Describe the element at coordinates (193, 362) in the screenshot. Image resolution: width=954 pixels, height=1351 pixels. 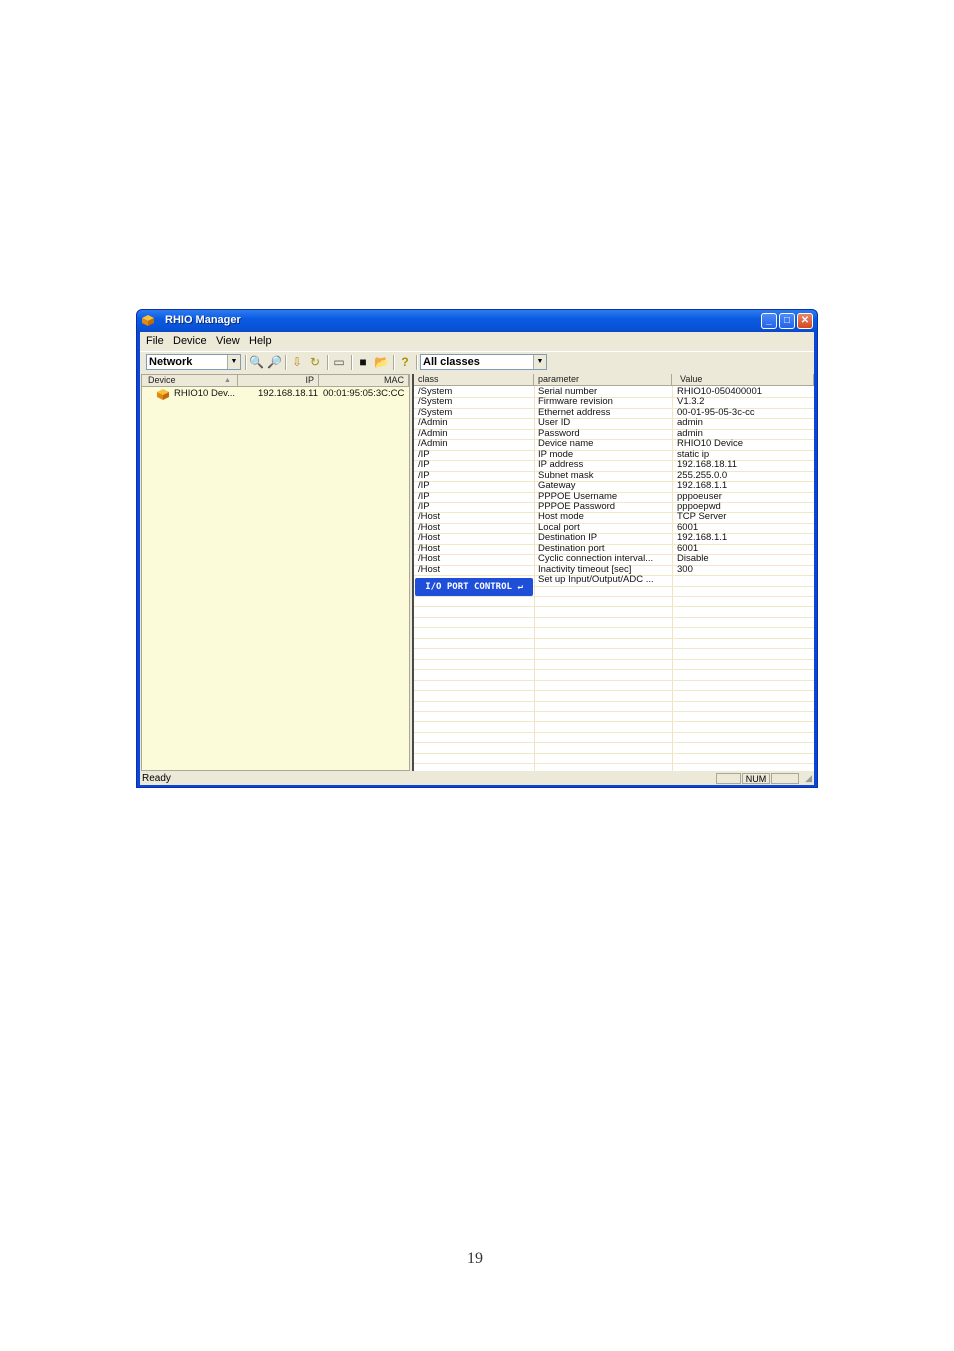
I see `network-combo: Network ▼` at that location.